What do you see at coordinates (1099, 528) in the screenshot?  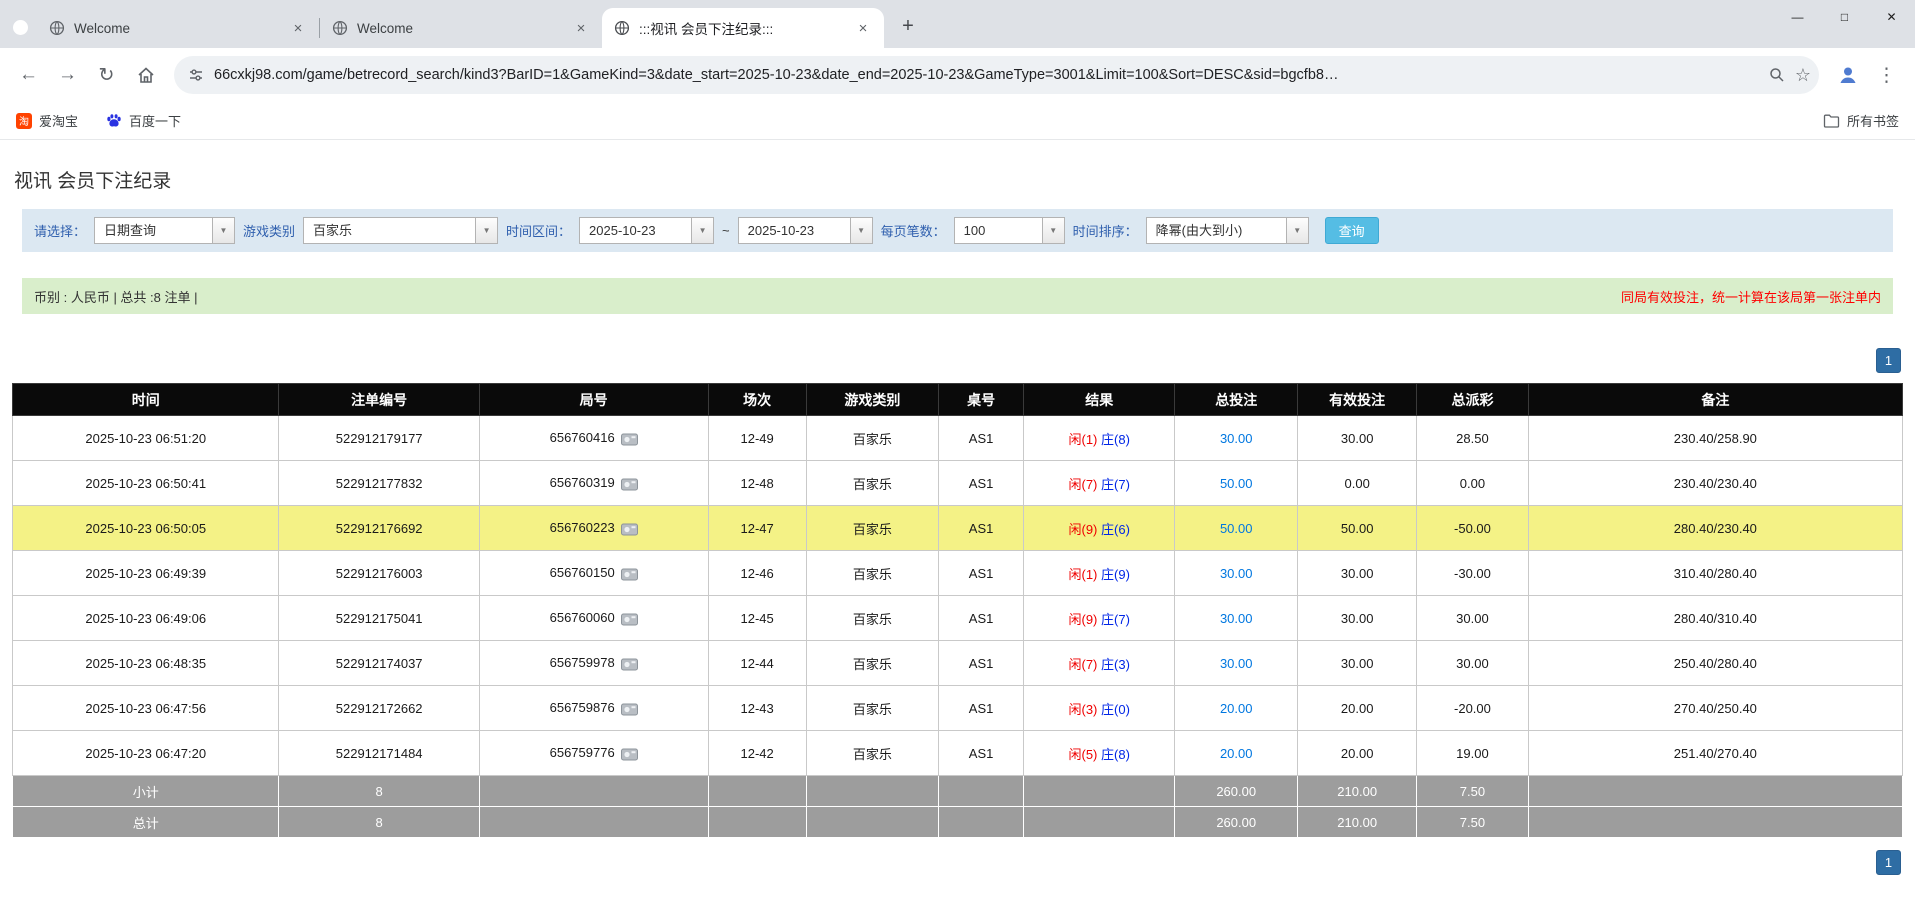 I see `cell-result: 闲(9) 庄(6)` at bounding box center [1099, 528].